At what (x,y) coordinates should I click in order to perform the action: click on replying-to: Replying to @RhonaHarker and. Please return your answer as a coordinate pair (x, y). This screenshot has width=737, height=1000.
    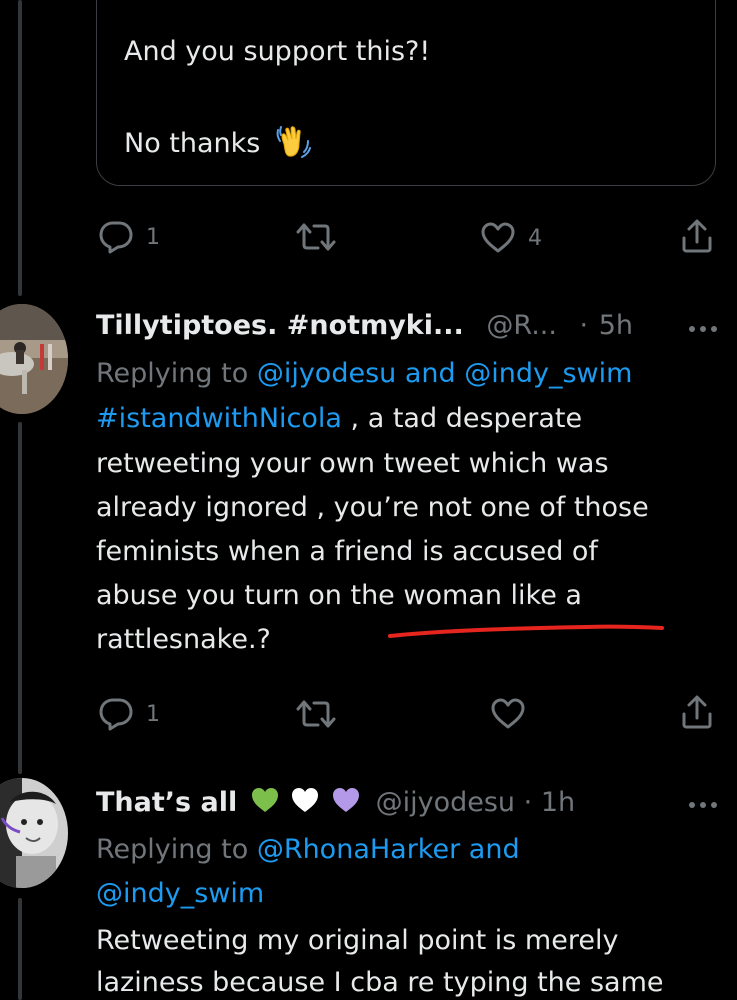
    Looking at the image, I should click on (308, 849).